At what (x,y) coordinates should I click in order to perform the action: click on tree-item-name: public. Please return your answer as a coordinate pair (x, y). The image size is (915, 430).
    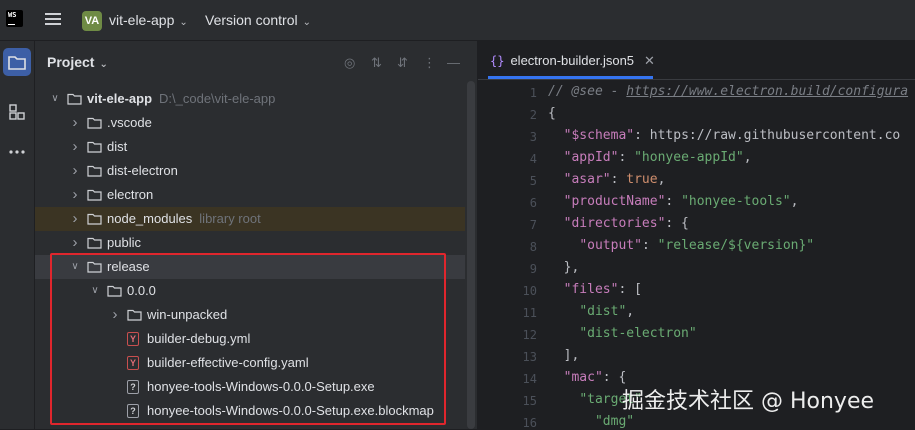
    Looking at the image, I should click on (124, 242).